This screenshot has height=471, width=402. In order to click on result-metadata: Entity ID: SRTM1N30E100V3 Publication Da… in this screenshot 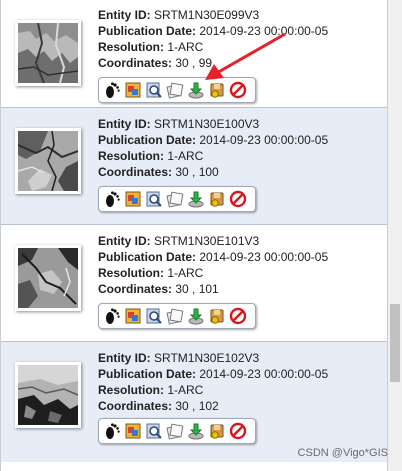, I will do `click(213, 148)`.